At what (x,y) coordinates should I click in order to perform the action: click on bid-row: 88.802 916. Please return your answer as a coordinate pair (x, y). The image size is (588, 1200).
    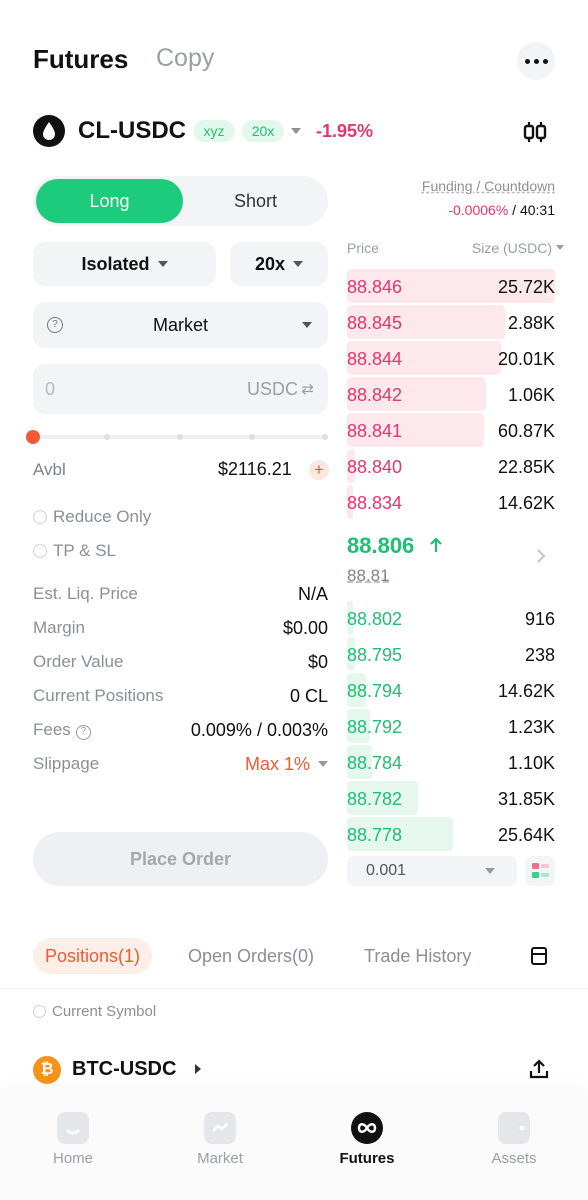
    Looking at the image, I should click on (451, 618).